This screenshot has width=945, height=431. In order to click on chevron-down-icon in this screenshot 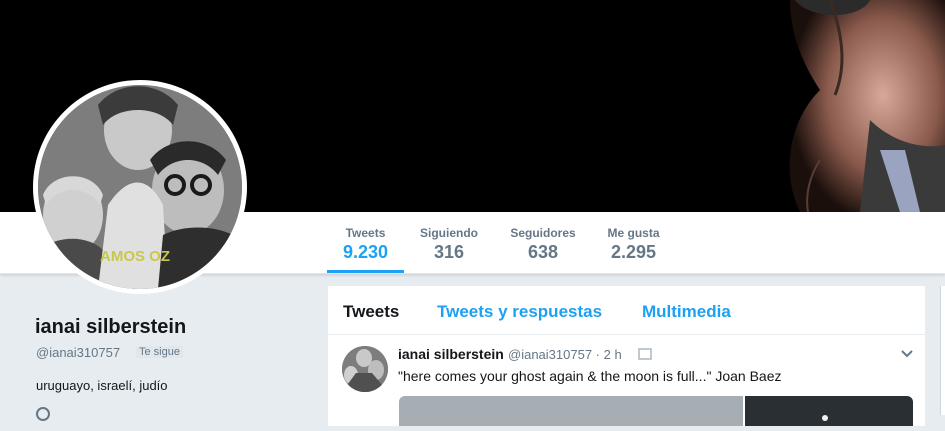, I will do `click(907, 354)`.